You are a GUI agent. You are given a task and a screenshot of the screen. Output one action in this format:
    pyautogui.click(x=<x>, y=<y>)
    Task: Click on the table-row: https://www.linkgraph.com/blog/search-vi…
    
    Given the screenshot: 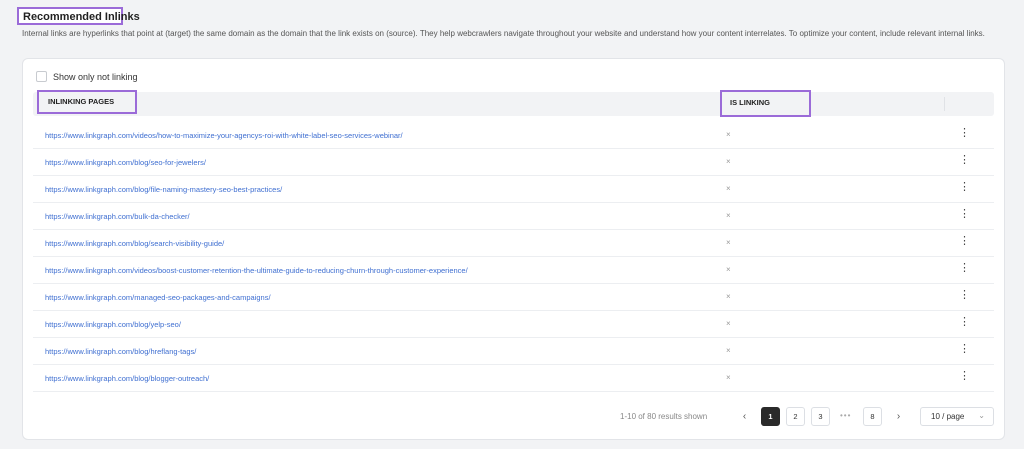 What is the action you would take?
    pyautogui.click(x=513, y=243)
    